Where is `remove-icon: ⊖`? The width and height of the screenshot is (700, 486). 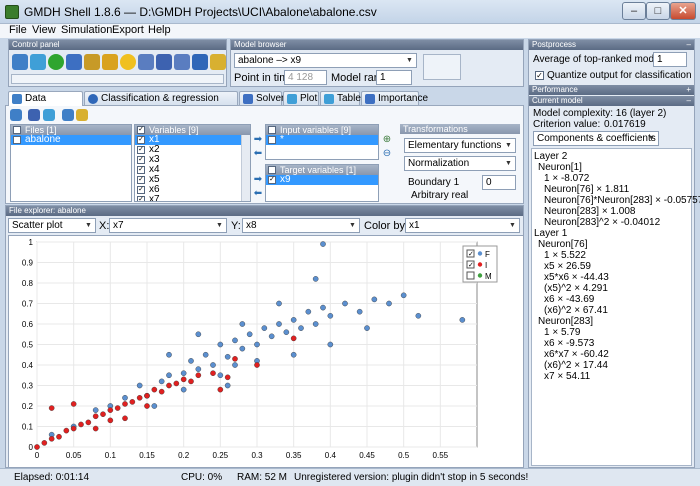 remove-icon: ⊖ is located at coordinates (387, 154).